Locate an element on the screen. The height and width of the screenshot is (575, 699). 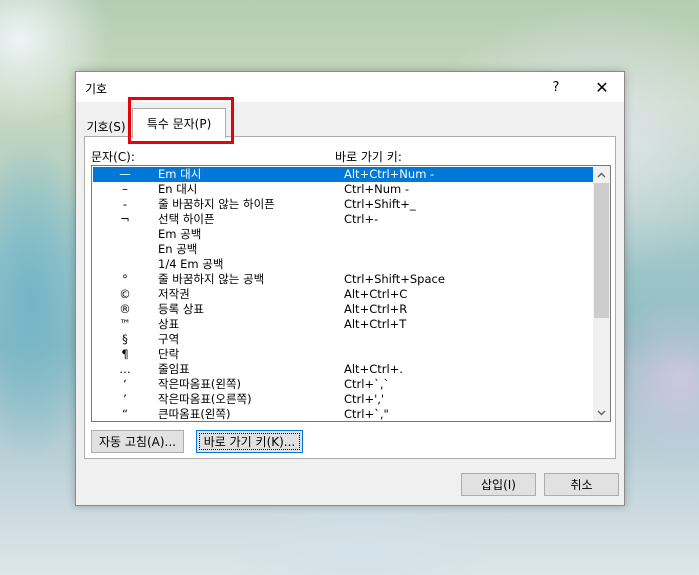
tab-symbols: 기호(S) is located at coordinates (106, 126).